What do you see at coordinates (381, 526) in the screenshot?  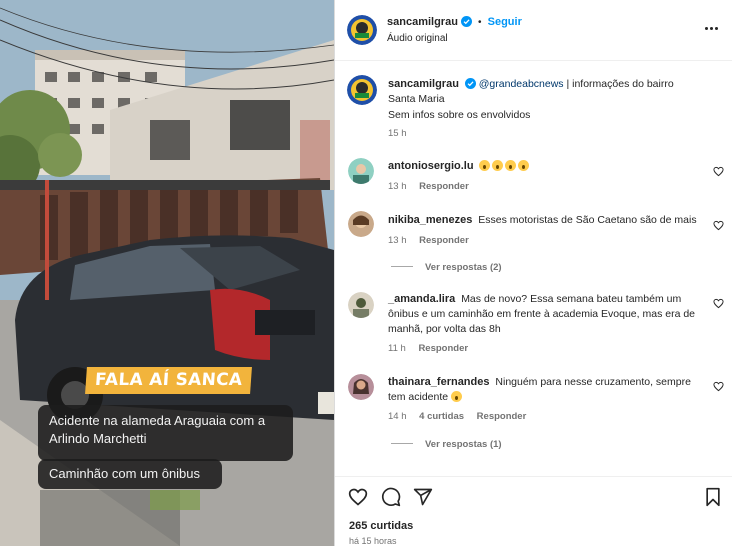 I see `likes-count: 265 curtidas` at bounding box center [381, 526].